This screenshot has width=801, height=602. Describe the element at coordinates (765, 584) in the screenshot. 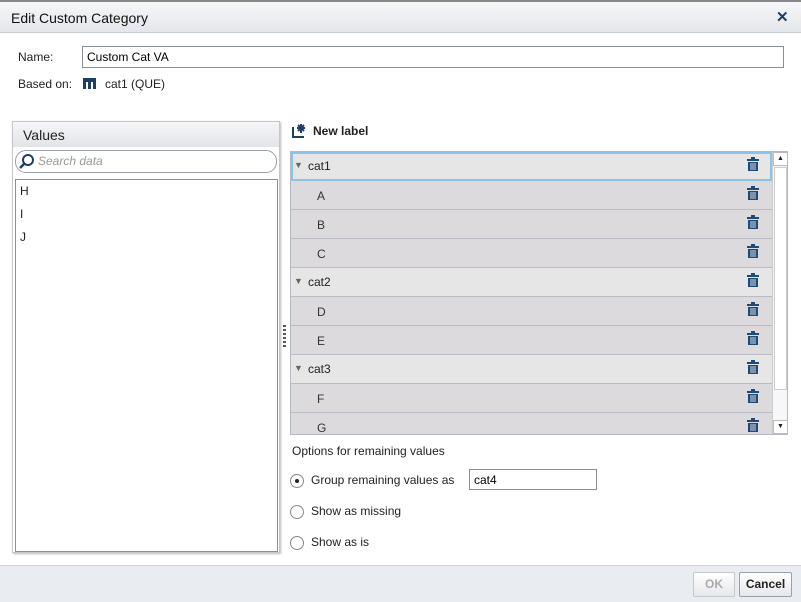

I see `cancel-button: Cancel` at that location.